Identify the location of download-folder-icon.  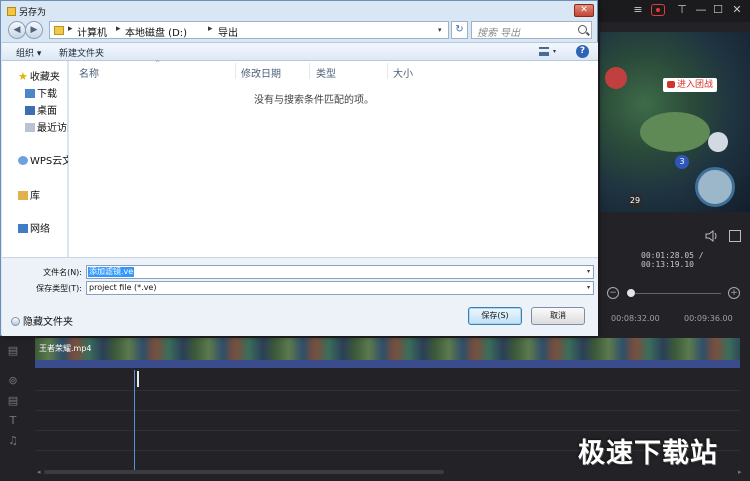
(30, 93).